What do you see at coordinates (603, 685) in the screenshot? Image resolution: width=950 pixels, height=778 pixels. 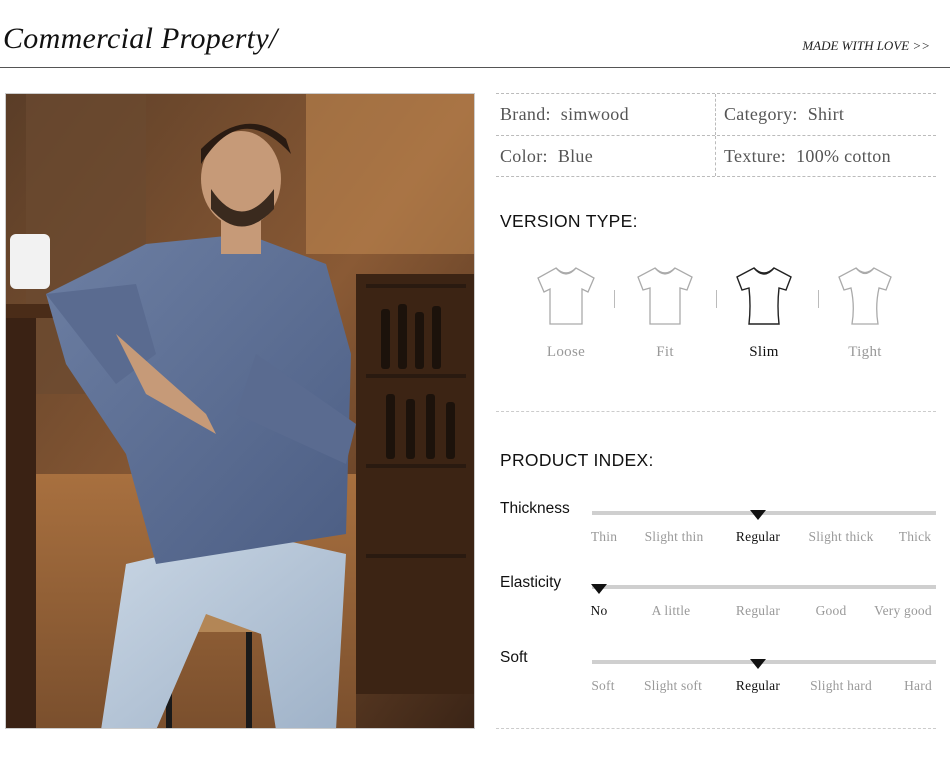 I see `index-tick: Soft` at bounding box center [603, 685].